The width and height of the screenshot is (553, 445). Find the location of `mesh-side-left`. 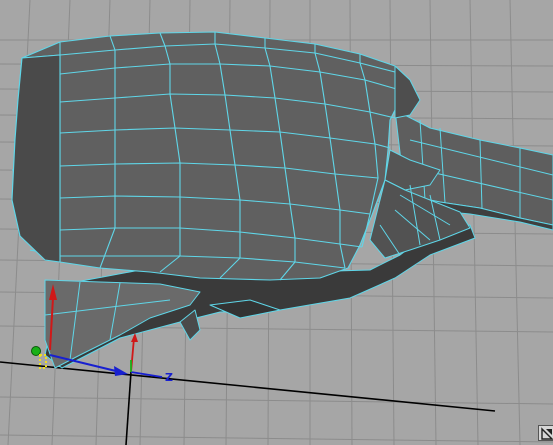

mesh-side-left is located at coordinates (36, 158).